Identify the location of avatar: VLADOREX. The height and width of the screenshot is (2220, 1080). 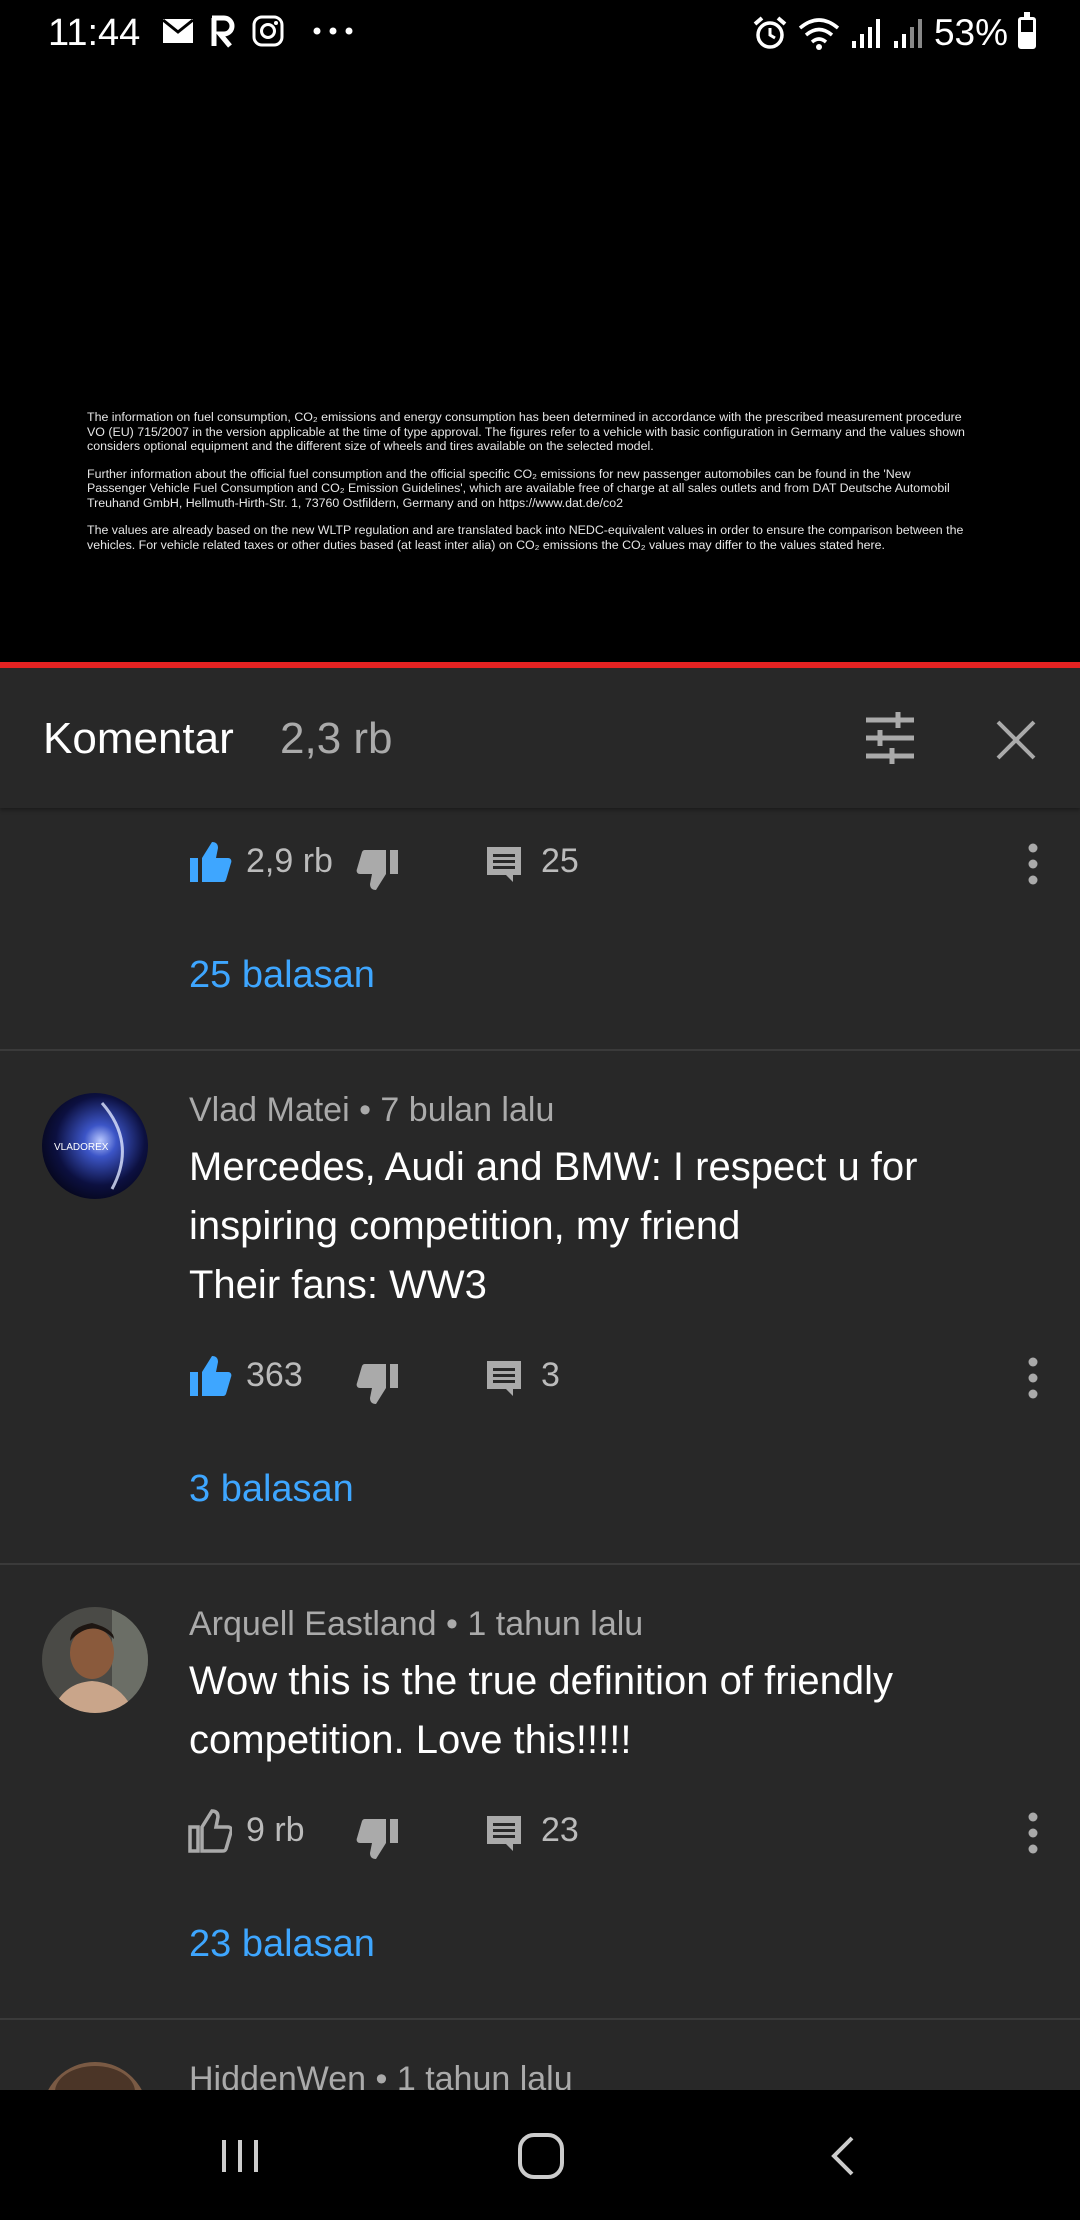
(95, 1146).